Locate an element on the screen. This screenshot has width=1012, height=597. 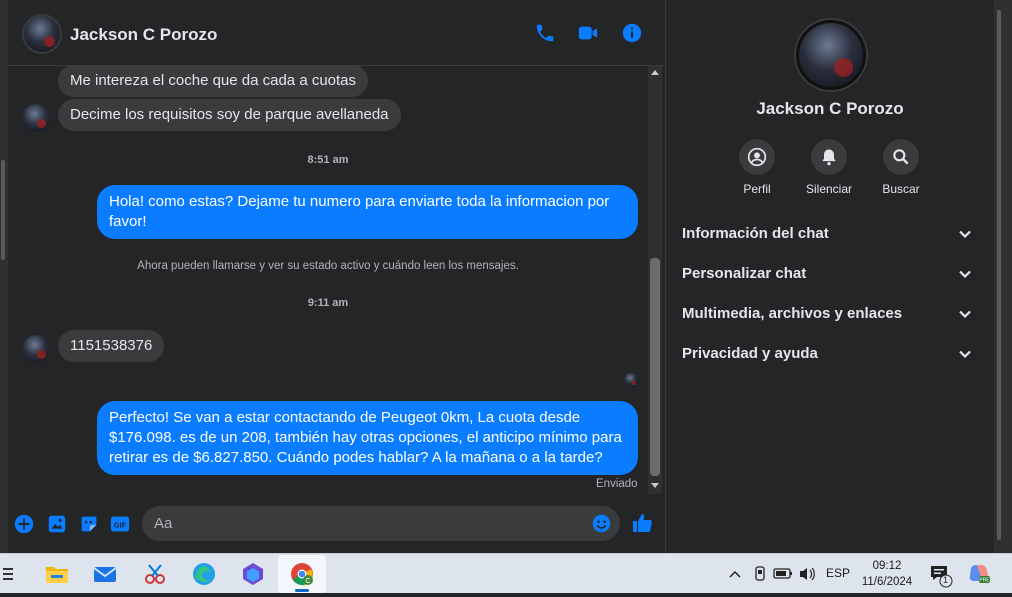
task-view-icon is located at coordinates (7, 574).